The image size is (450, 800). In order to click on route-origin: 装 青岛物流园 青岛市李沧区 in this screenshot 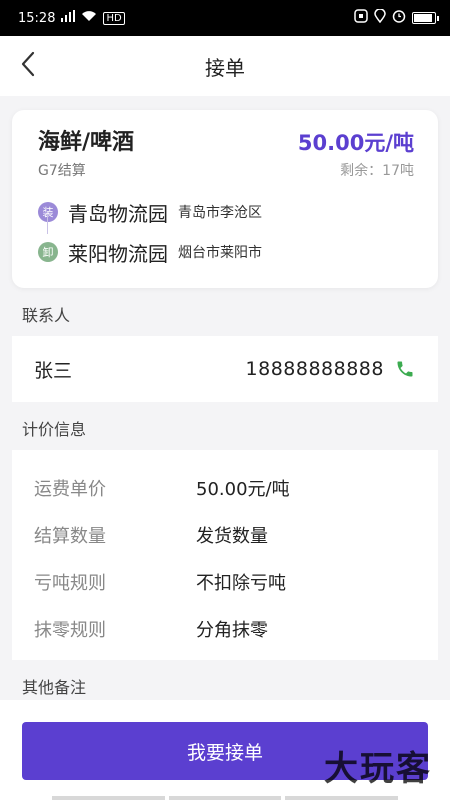, I will do `click(226, 212)`.